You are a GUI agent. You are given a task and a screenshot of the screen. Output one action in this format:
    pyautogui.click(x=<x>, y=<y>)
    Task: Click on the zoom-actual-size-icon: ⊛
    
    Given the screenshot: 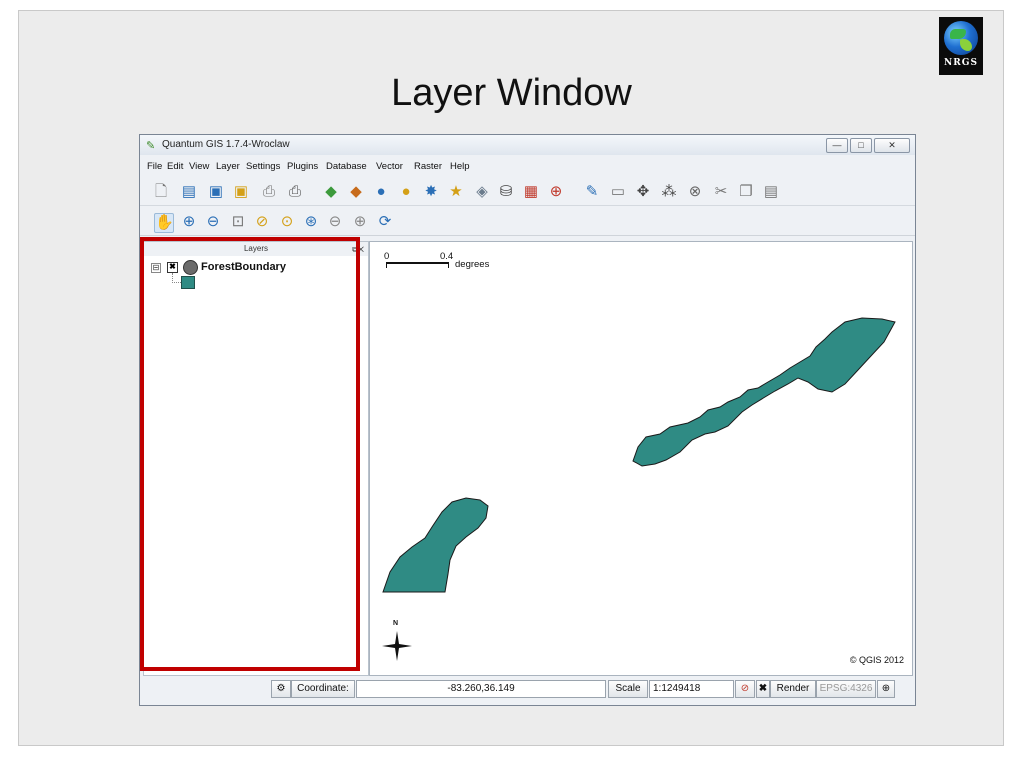 What is the action you would take?
    pyautogui.click(x=311, y=222)
    